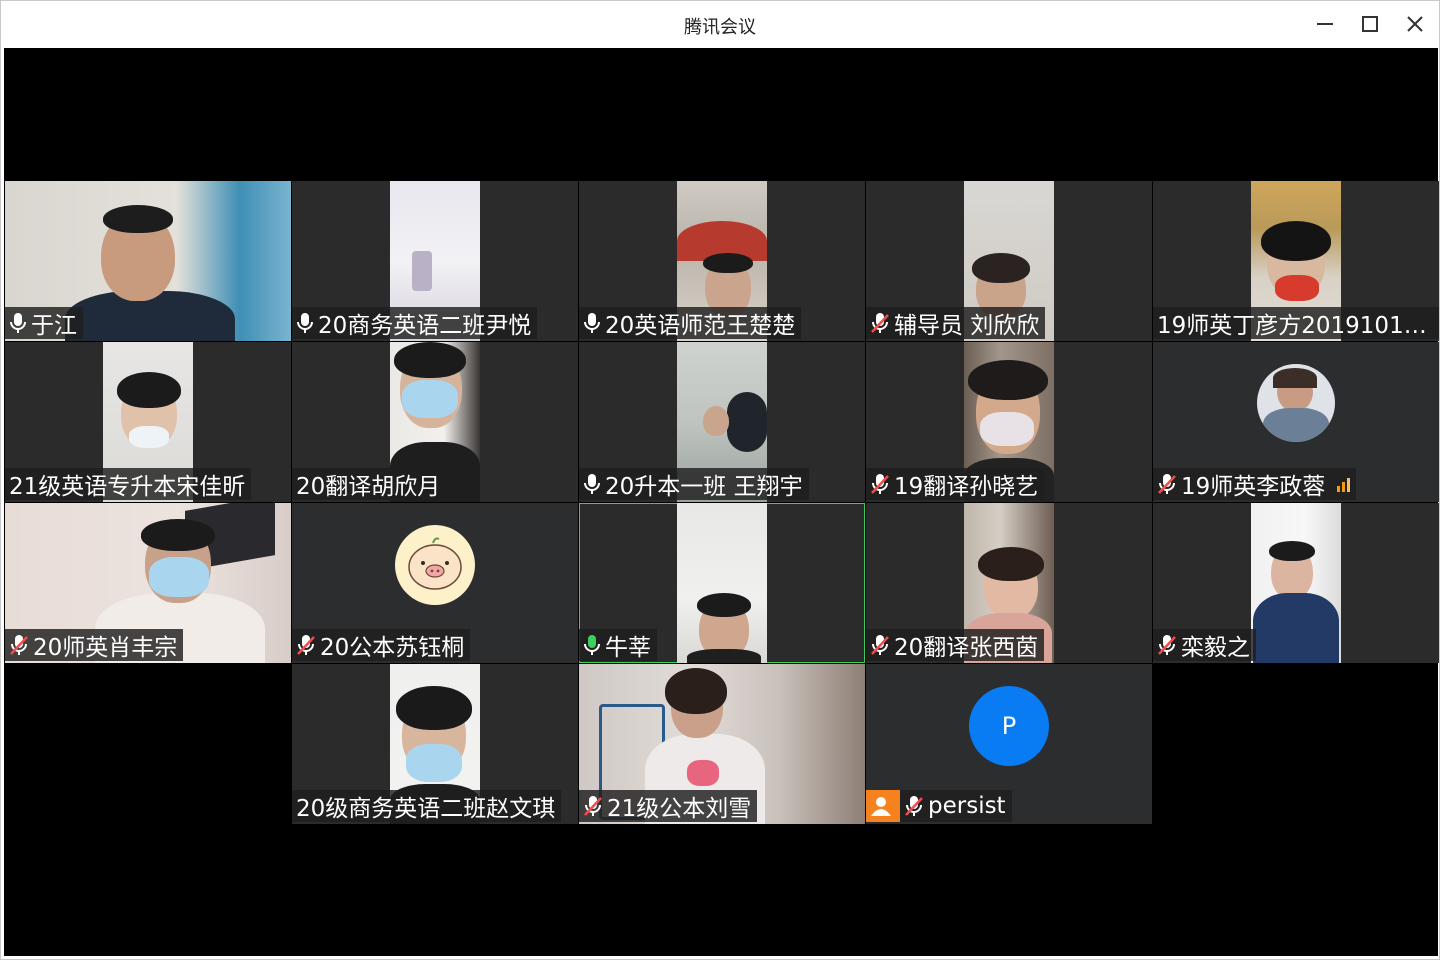 This screenshot has width=1440, height=960. I want to click on name-tag: 栾毅之, so click(1204, 645).